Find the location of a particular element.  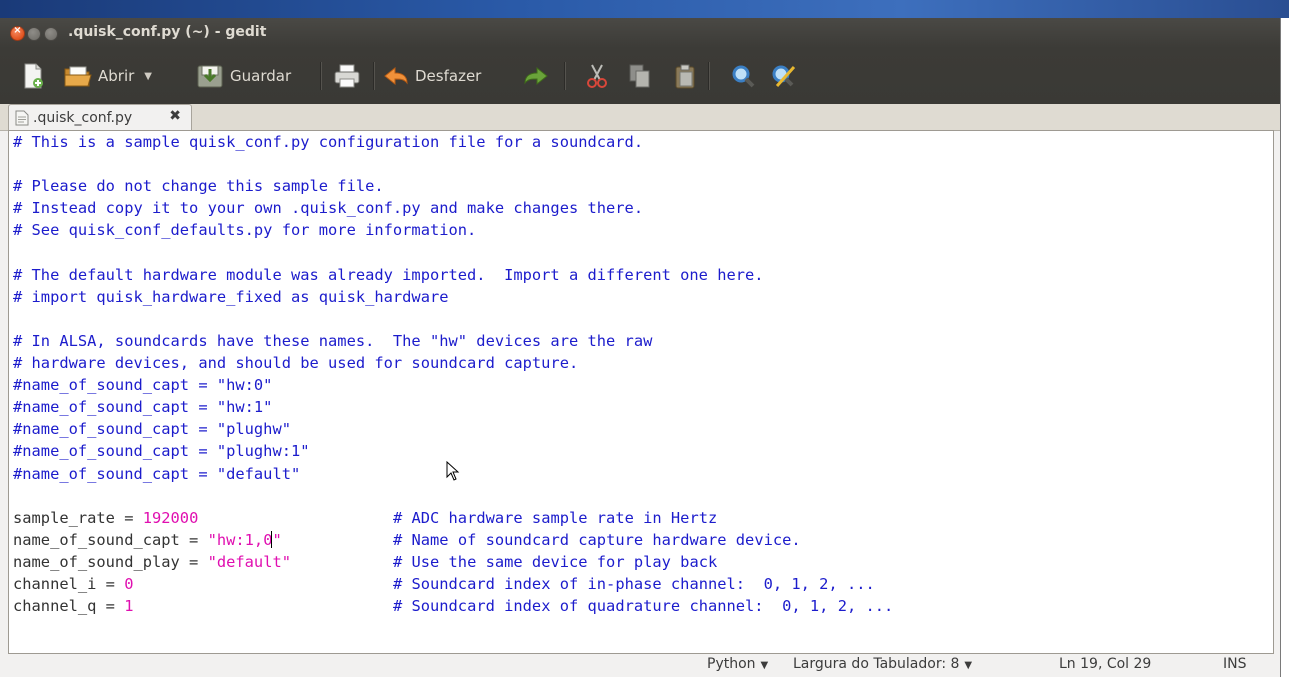

tab-width-label: Largura do Tabulador: 8 is located at coordinates (876, 664).